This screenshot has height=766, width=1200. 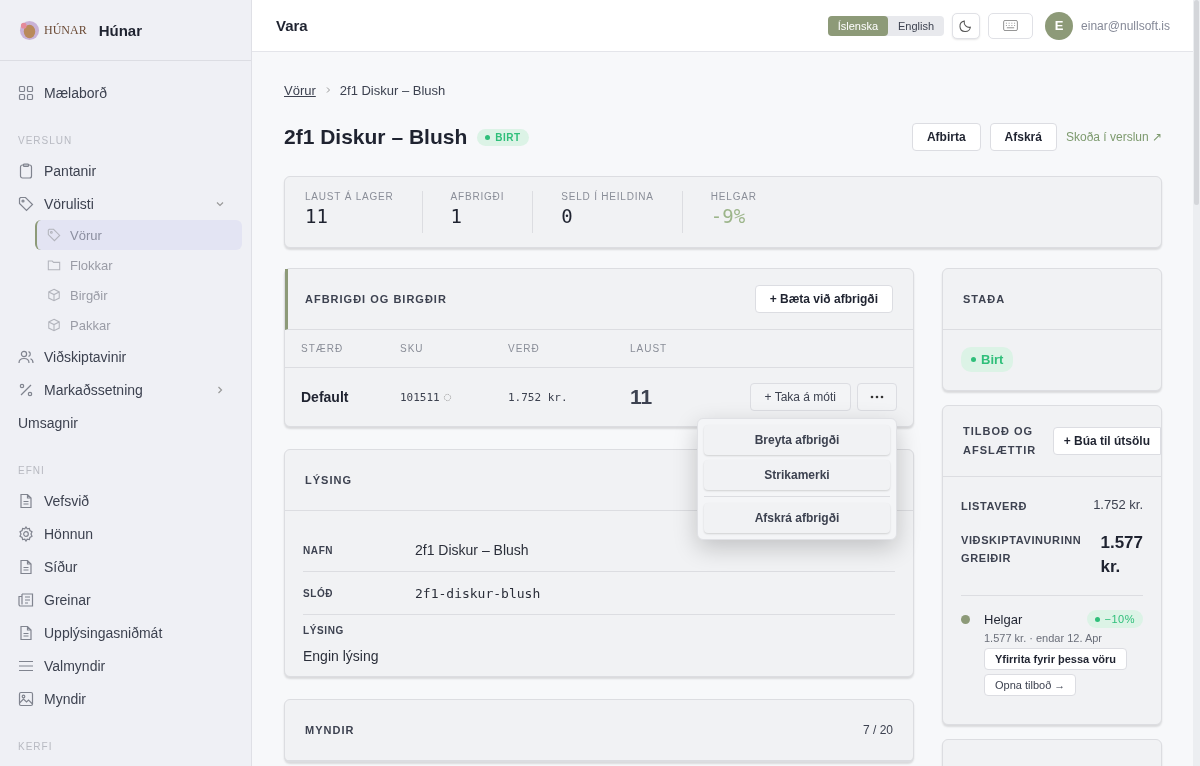 I want to click on sidebar-item: Pantanir, so click(x=125, y=170).